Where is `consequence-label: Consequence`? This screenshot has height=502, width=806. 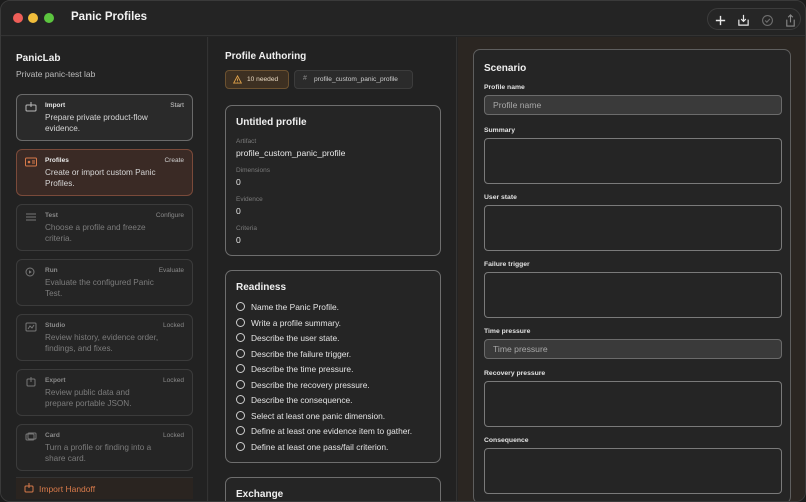
consequence-label: Consequence is located at coordinates (506, 440).